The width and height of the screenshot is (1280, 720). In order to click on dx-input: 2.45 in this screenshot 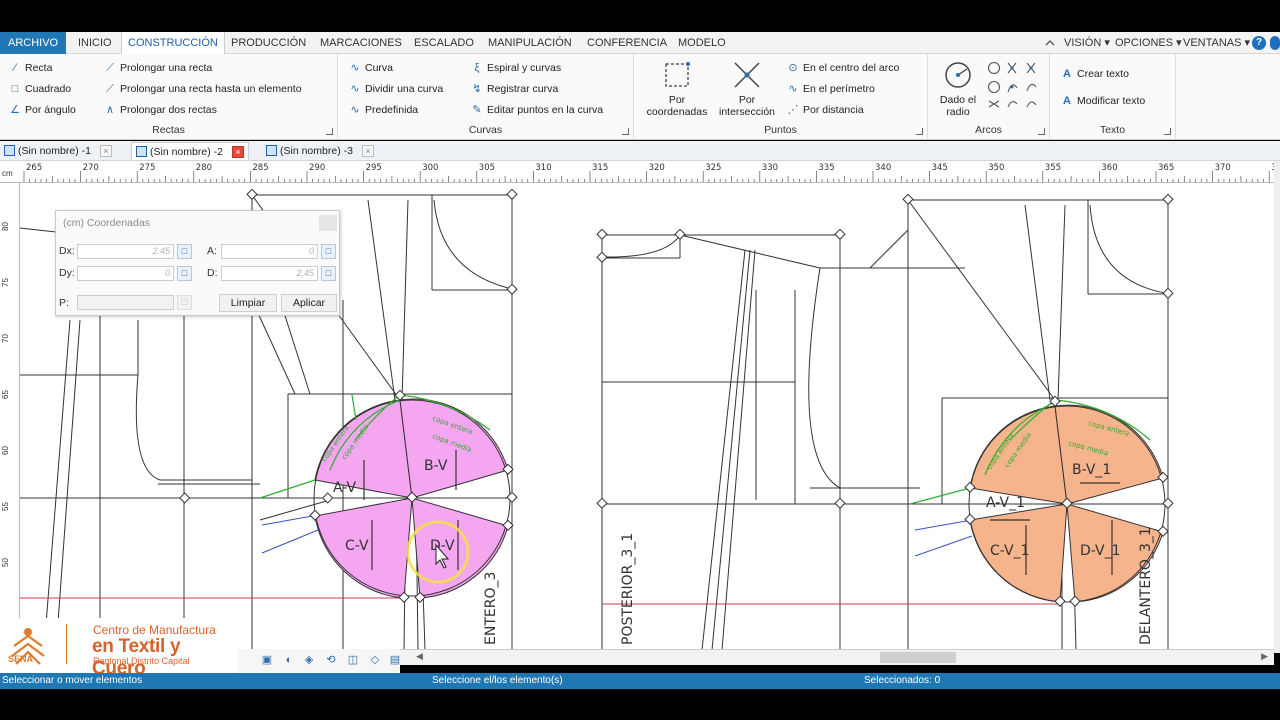, I will do `click(125, 251)`.